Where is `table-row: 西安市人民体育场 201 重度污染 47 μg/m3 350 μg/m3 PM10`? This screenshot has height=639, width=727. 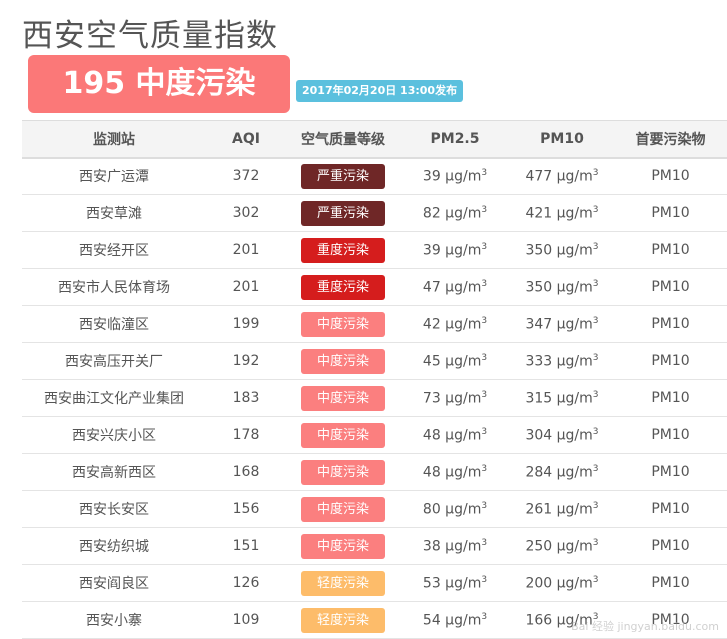
table-row: 西安市人民体育场 201 重度污染 47 μg/m3 350 μg/m3 PM10 is located at coordinates (374, 287).